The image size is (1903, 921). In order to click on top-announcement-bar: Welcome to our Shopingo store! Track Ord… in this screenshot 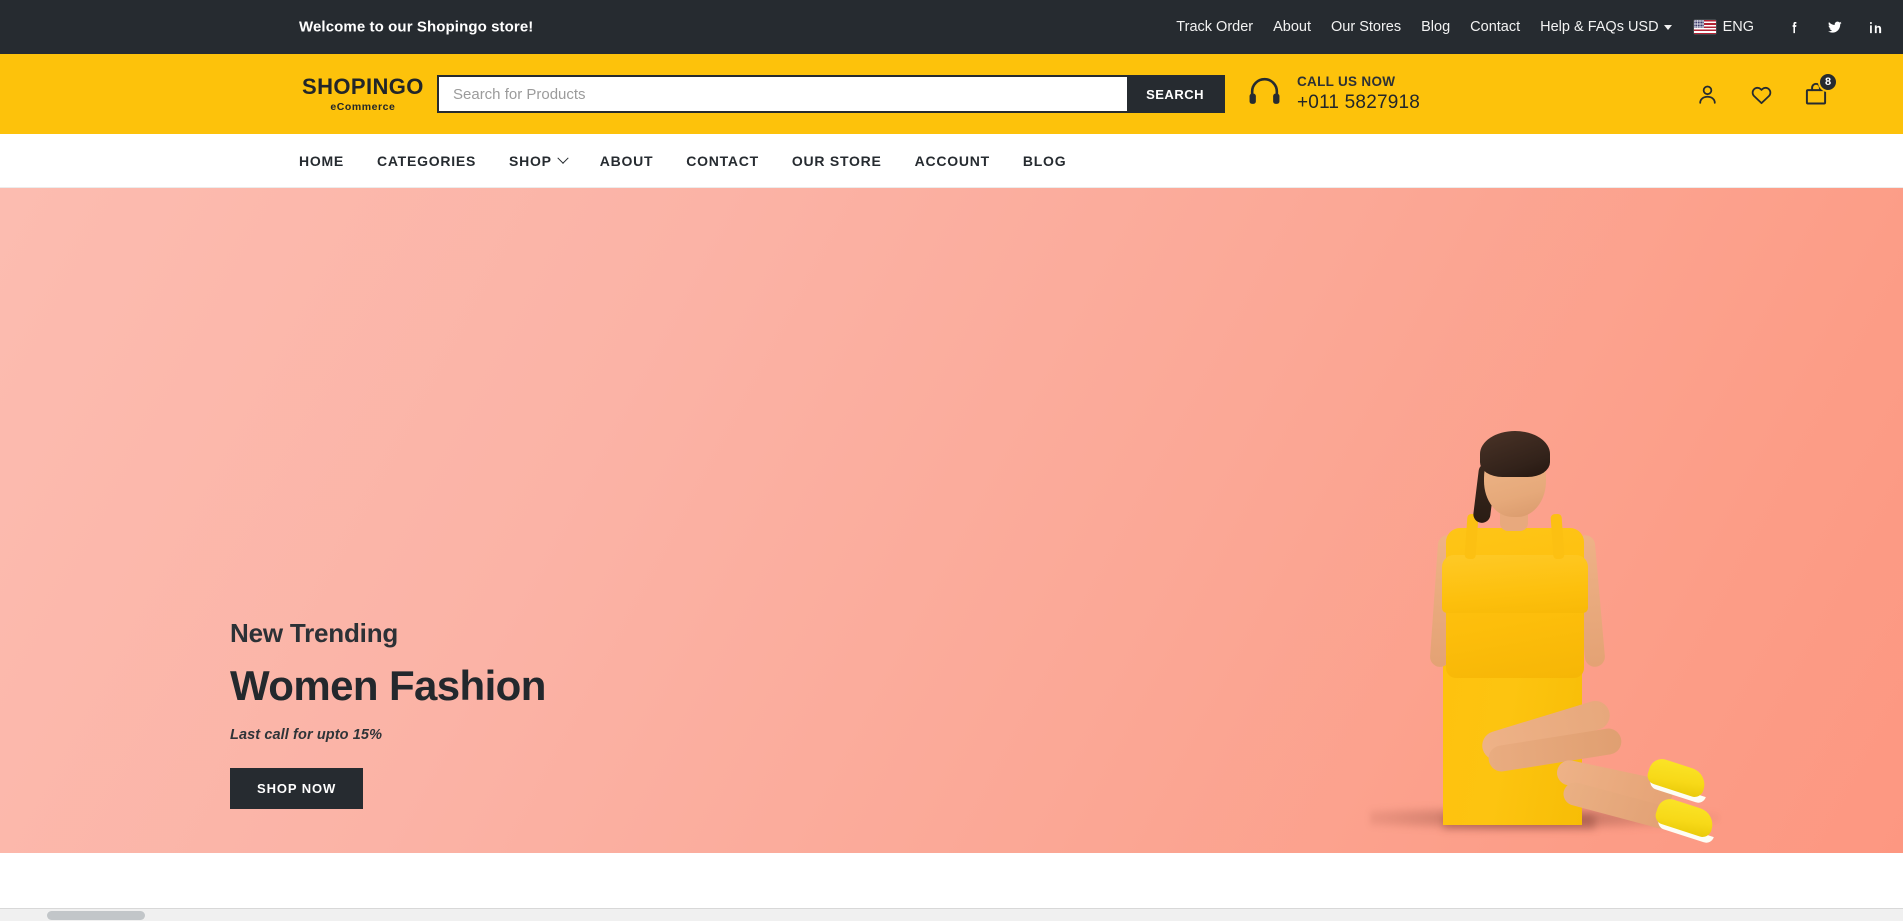, I will do `click(951, 27)`.